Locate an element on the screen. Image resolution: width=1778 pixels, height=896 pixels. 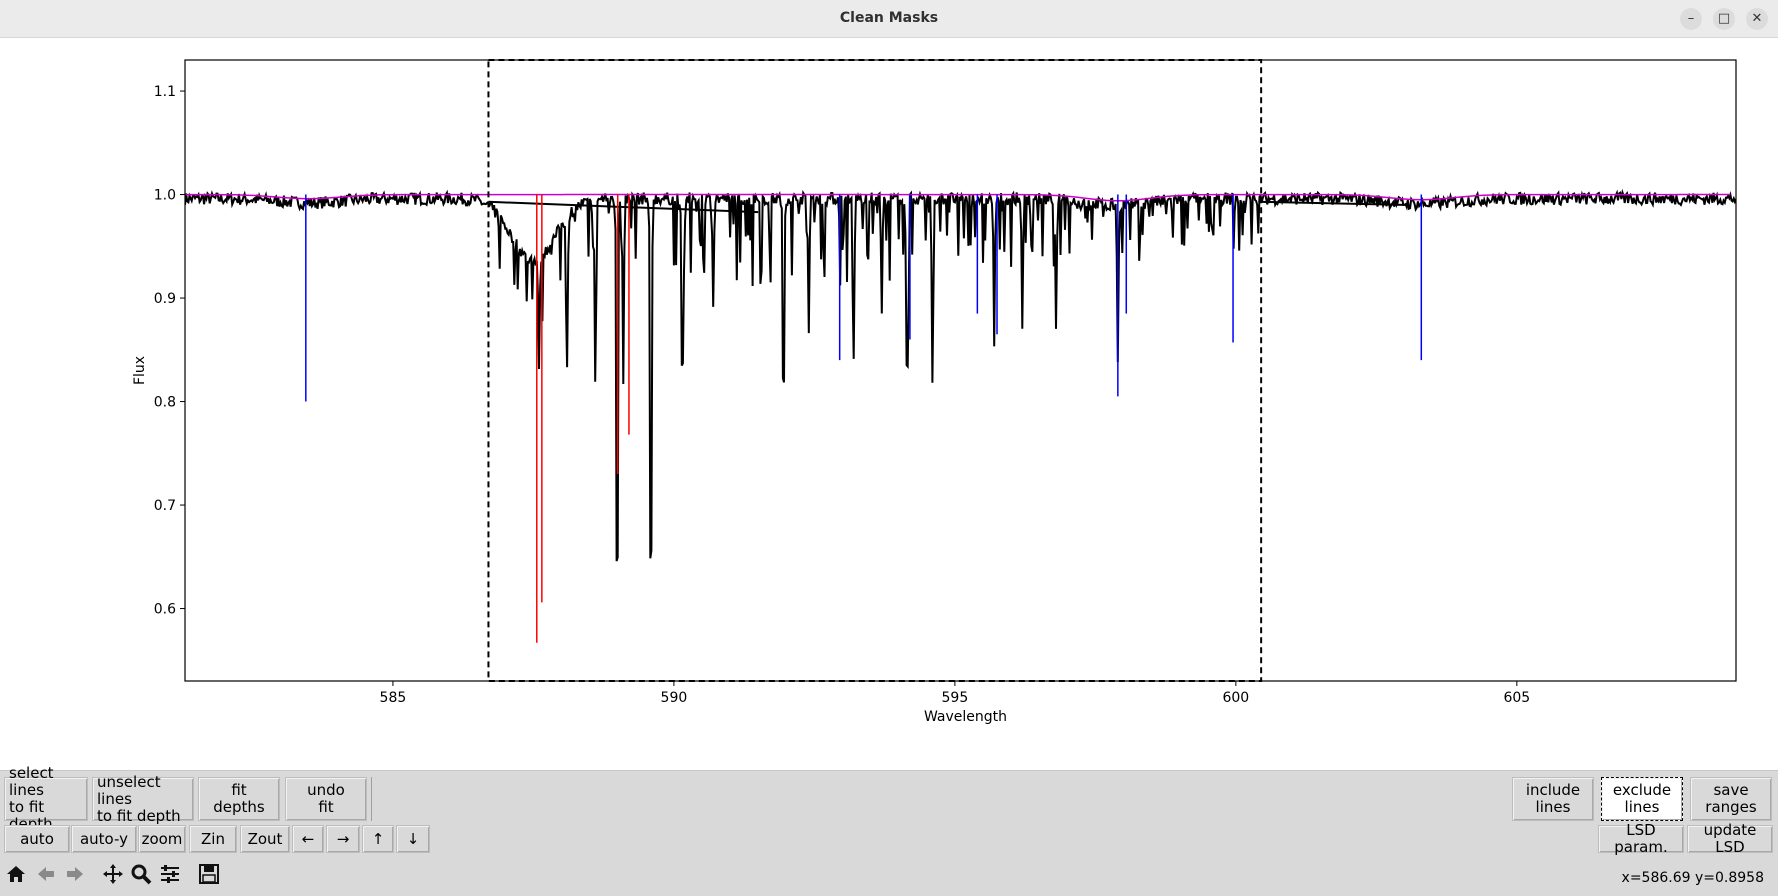
maximize-button: □ is located at coordinates (1724, 19).